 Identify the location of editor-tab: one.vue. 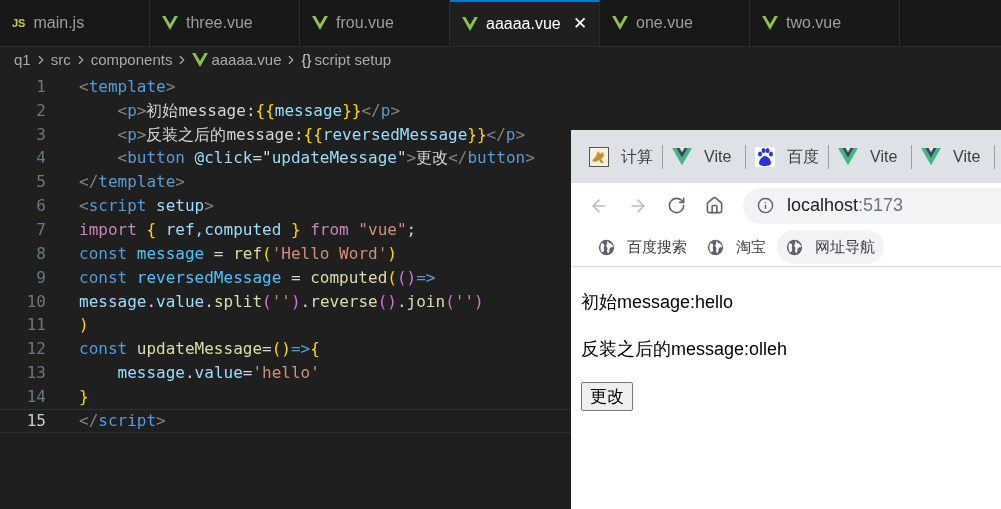
(675, 23).